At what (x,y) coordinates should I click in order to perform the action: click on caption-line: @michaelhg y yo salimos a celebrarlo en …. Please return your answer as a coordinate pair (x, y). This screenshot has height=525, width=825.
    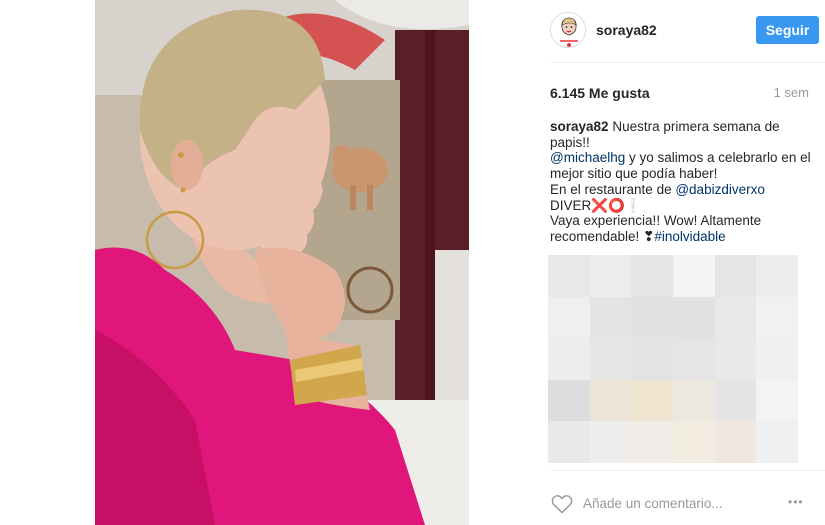
    Looking at the image, I should click on (682, 158).